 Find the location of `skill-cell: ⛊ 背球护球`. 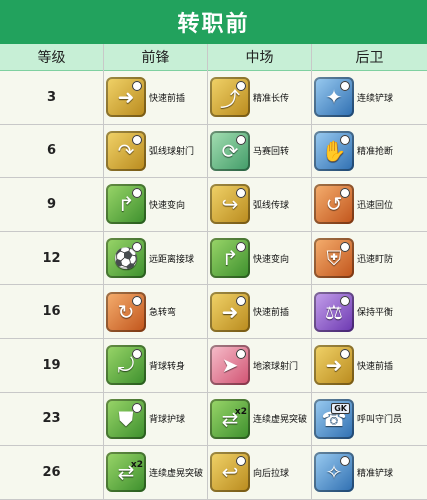

skill-cell: ⛊ 背球护球 is located at coordinates (145, 419).